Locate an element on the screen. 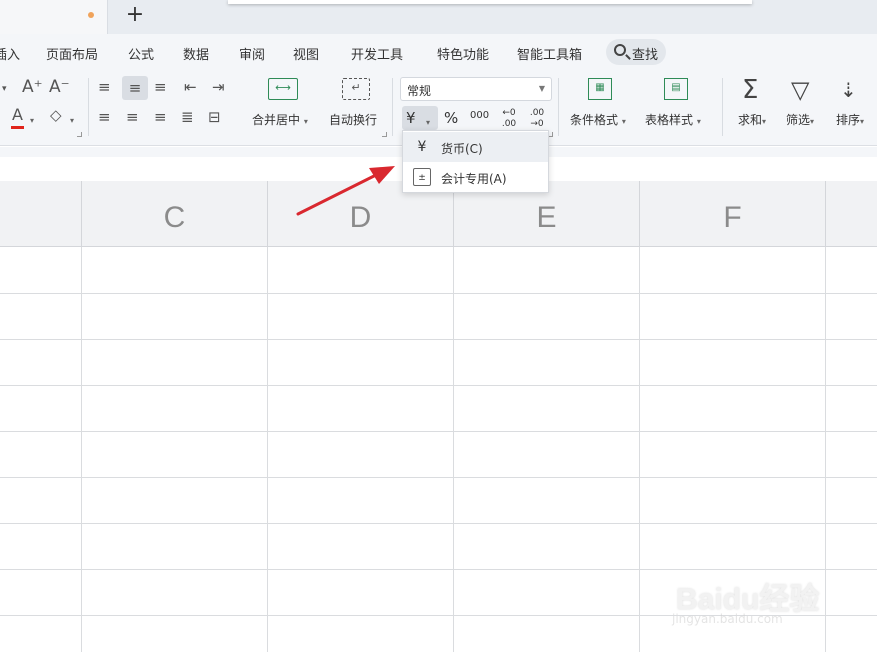 The image size is (877, 652). chevron-down-icon: ▼ is located at coordinates (541, 88).